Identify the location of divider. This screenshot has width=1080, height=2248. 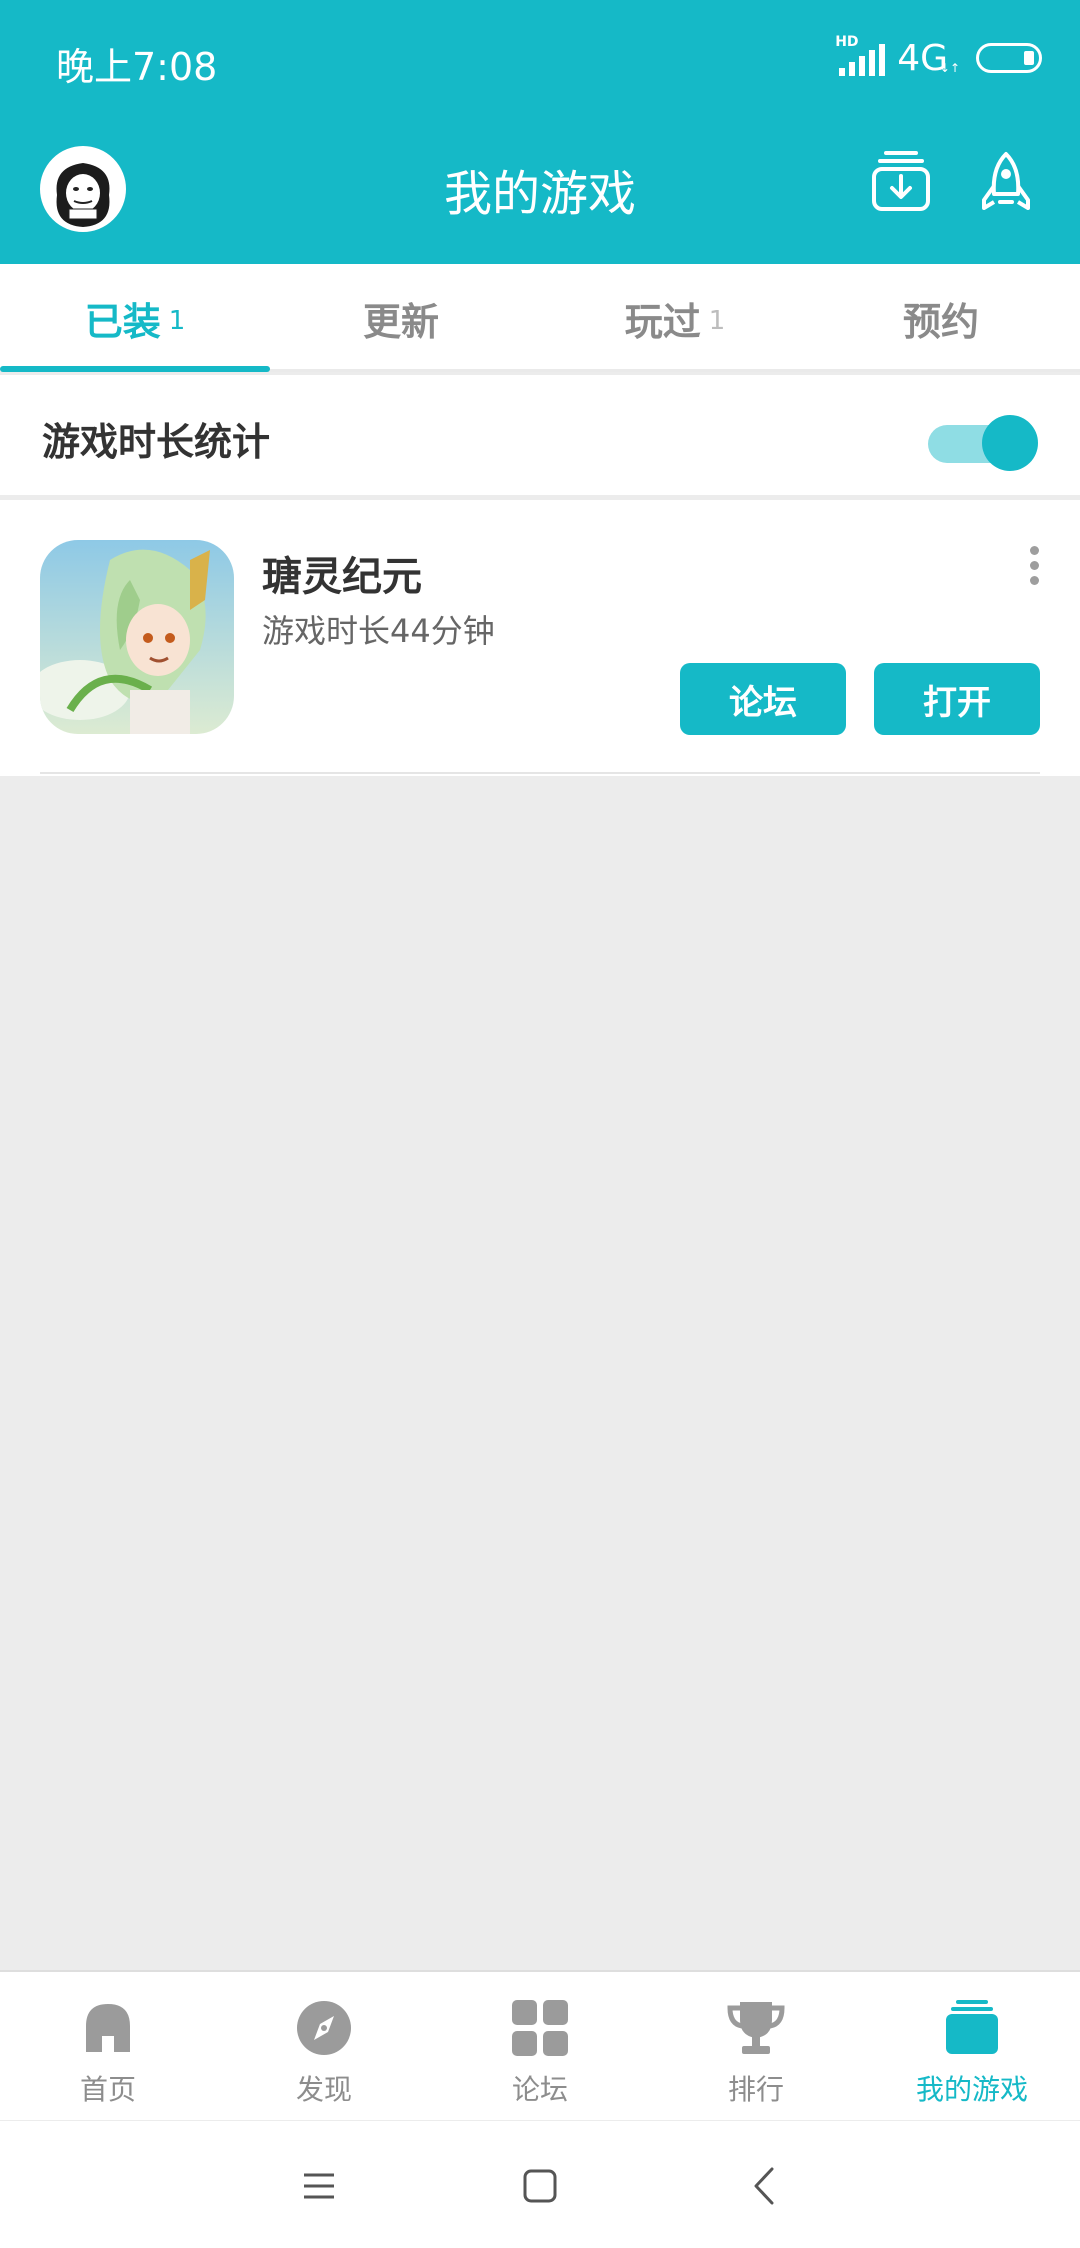
(540, 773).